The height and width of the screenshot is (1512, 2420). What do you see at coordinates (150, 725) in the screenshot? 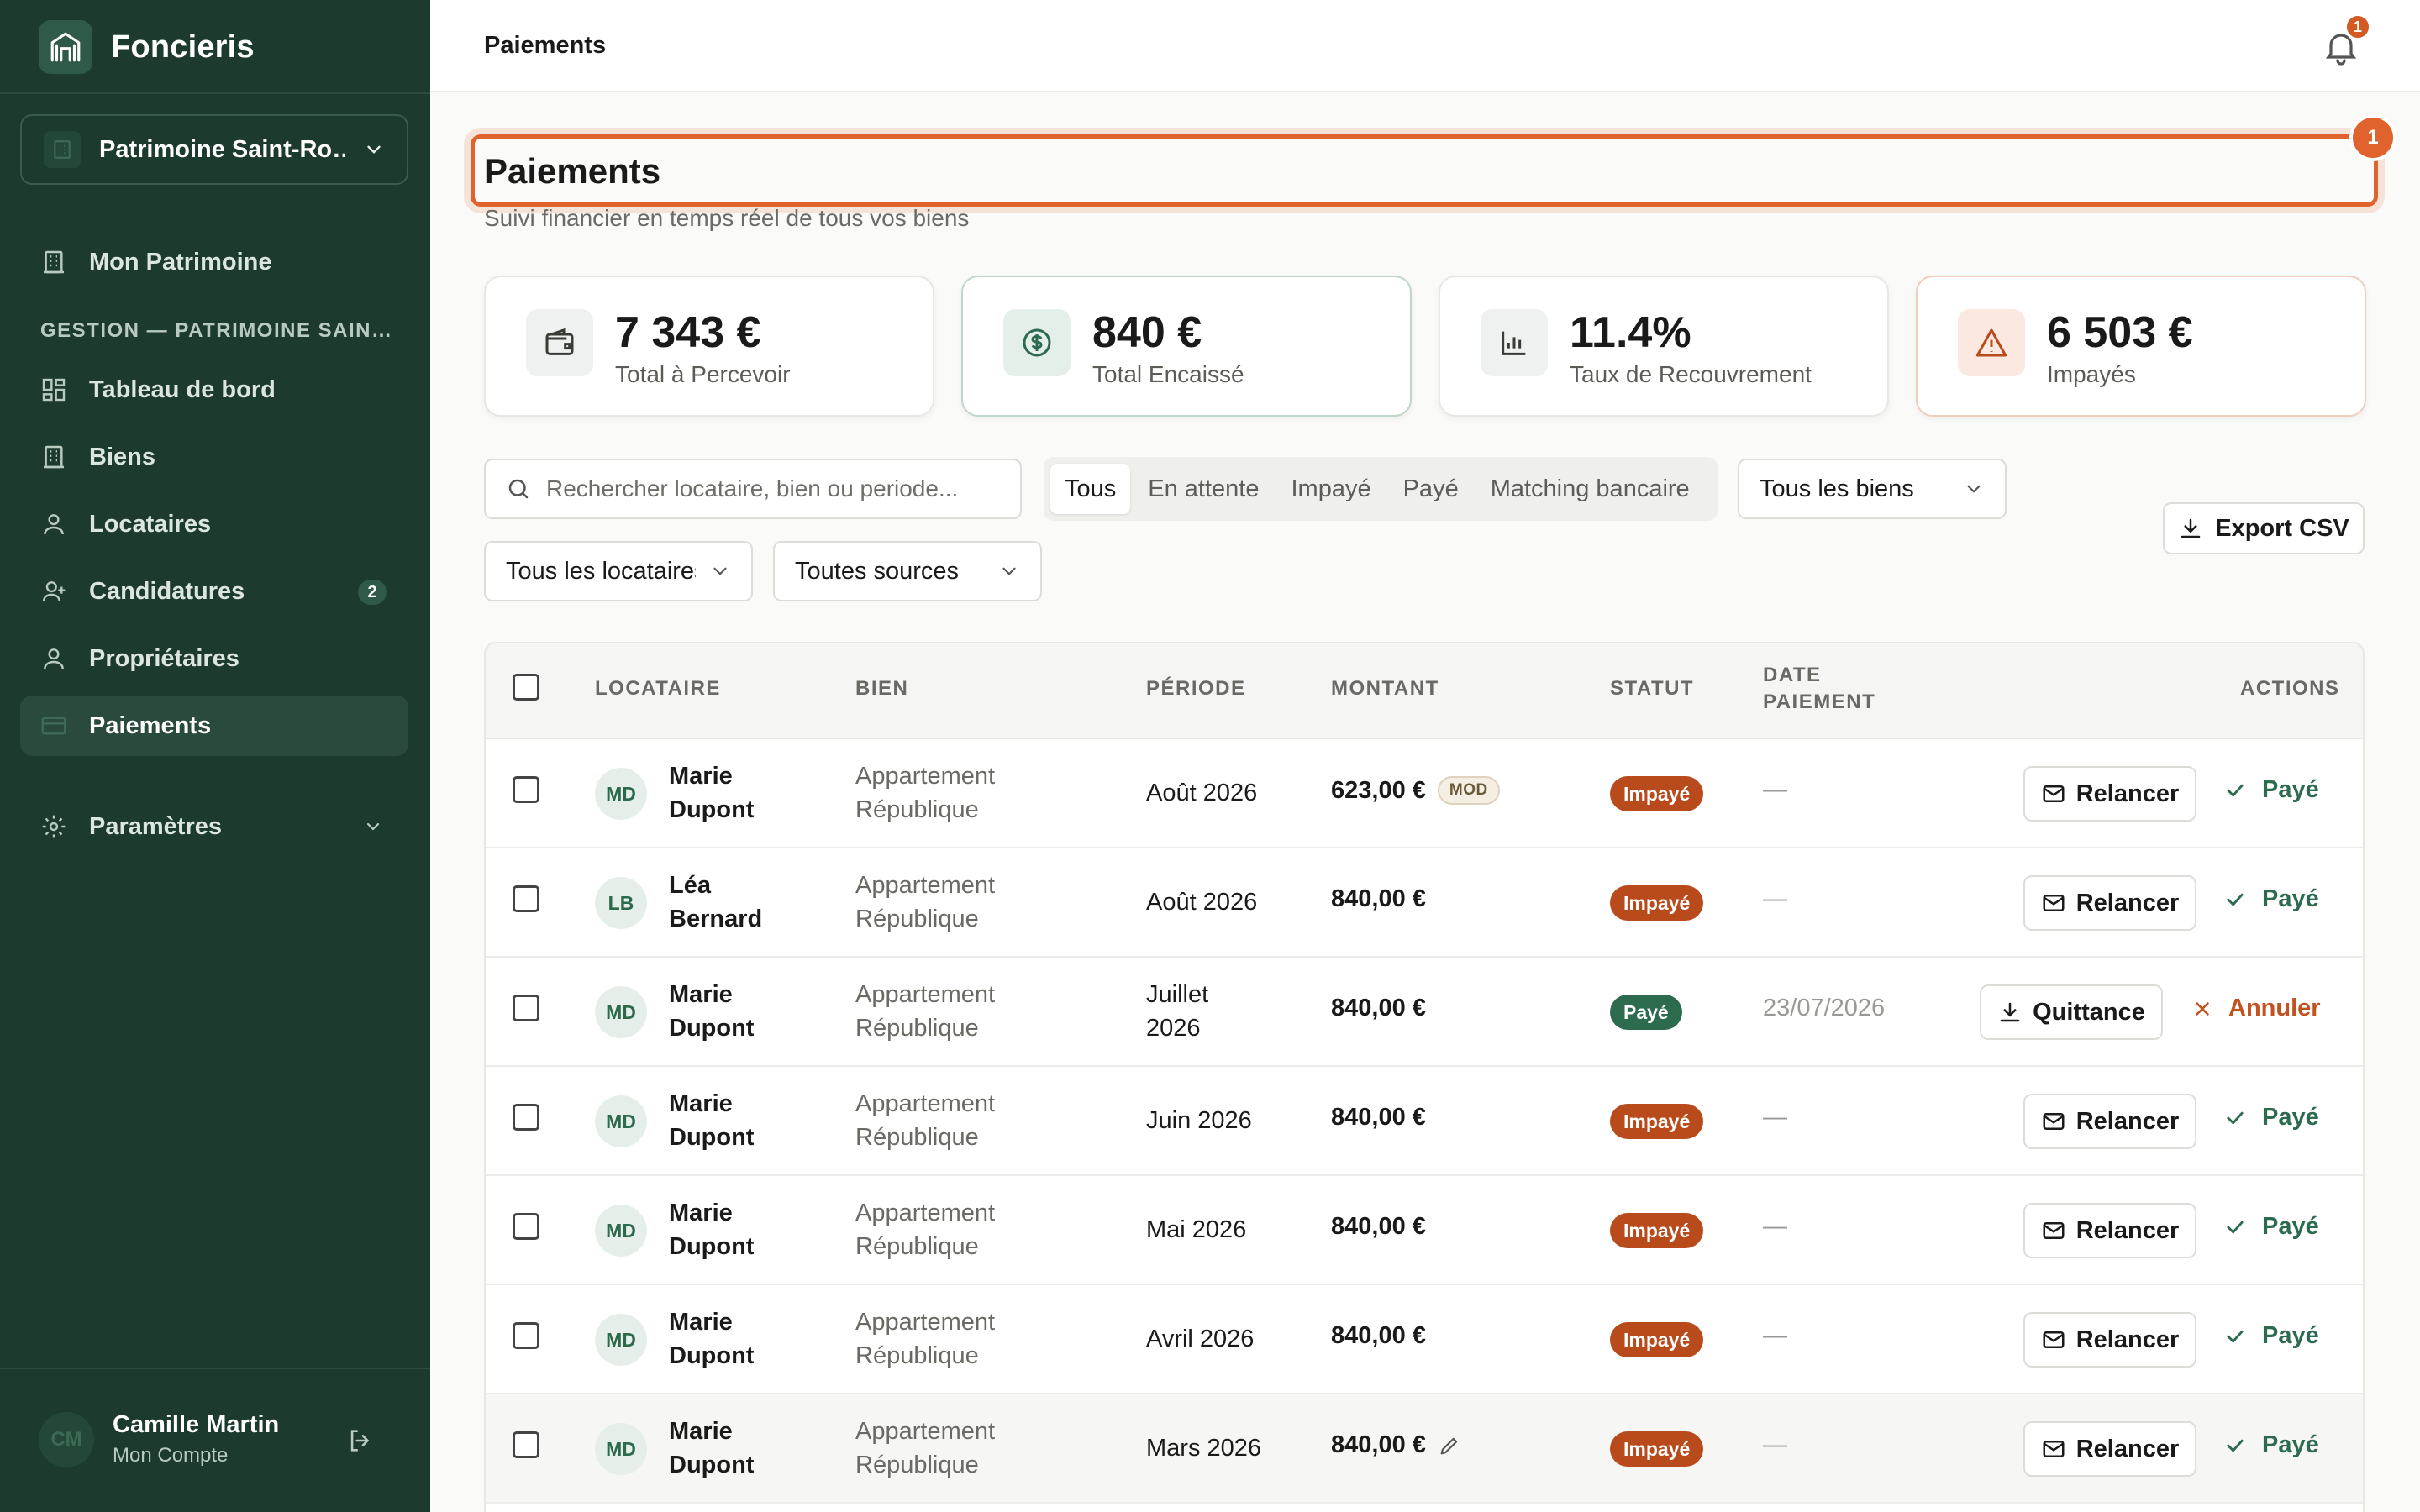
I see `sidebar-item-label: Paiements` at bounding box center [150, 725].